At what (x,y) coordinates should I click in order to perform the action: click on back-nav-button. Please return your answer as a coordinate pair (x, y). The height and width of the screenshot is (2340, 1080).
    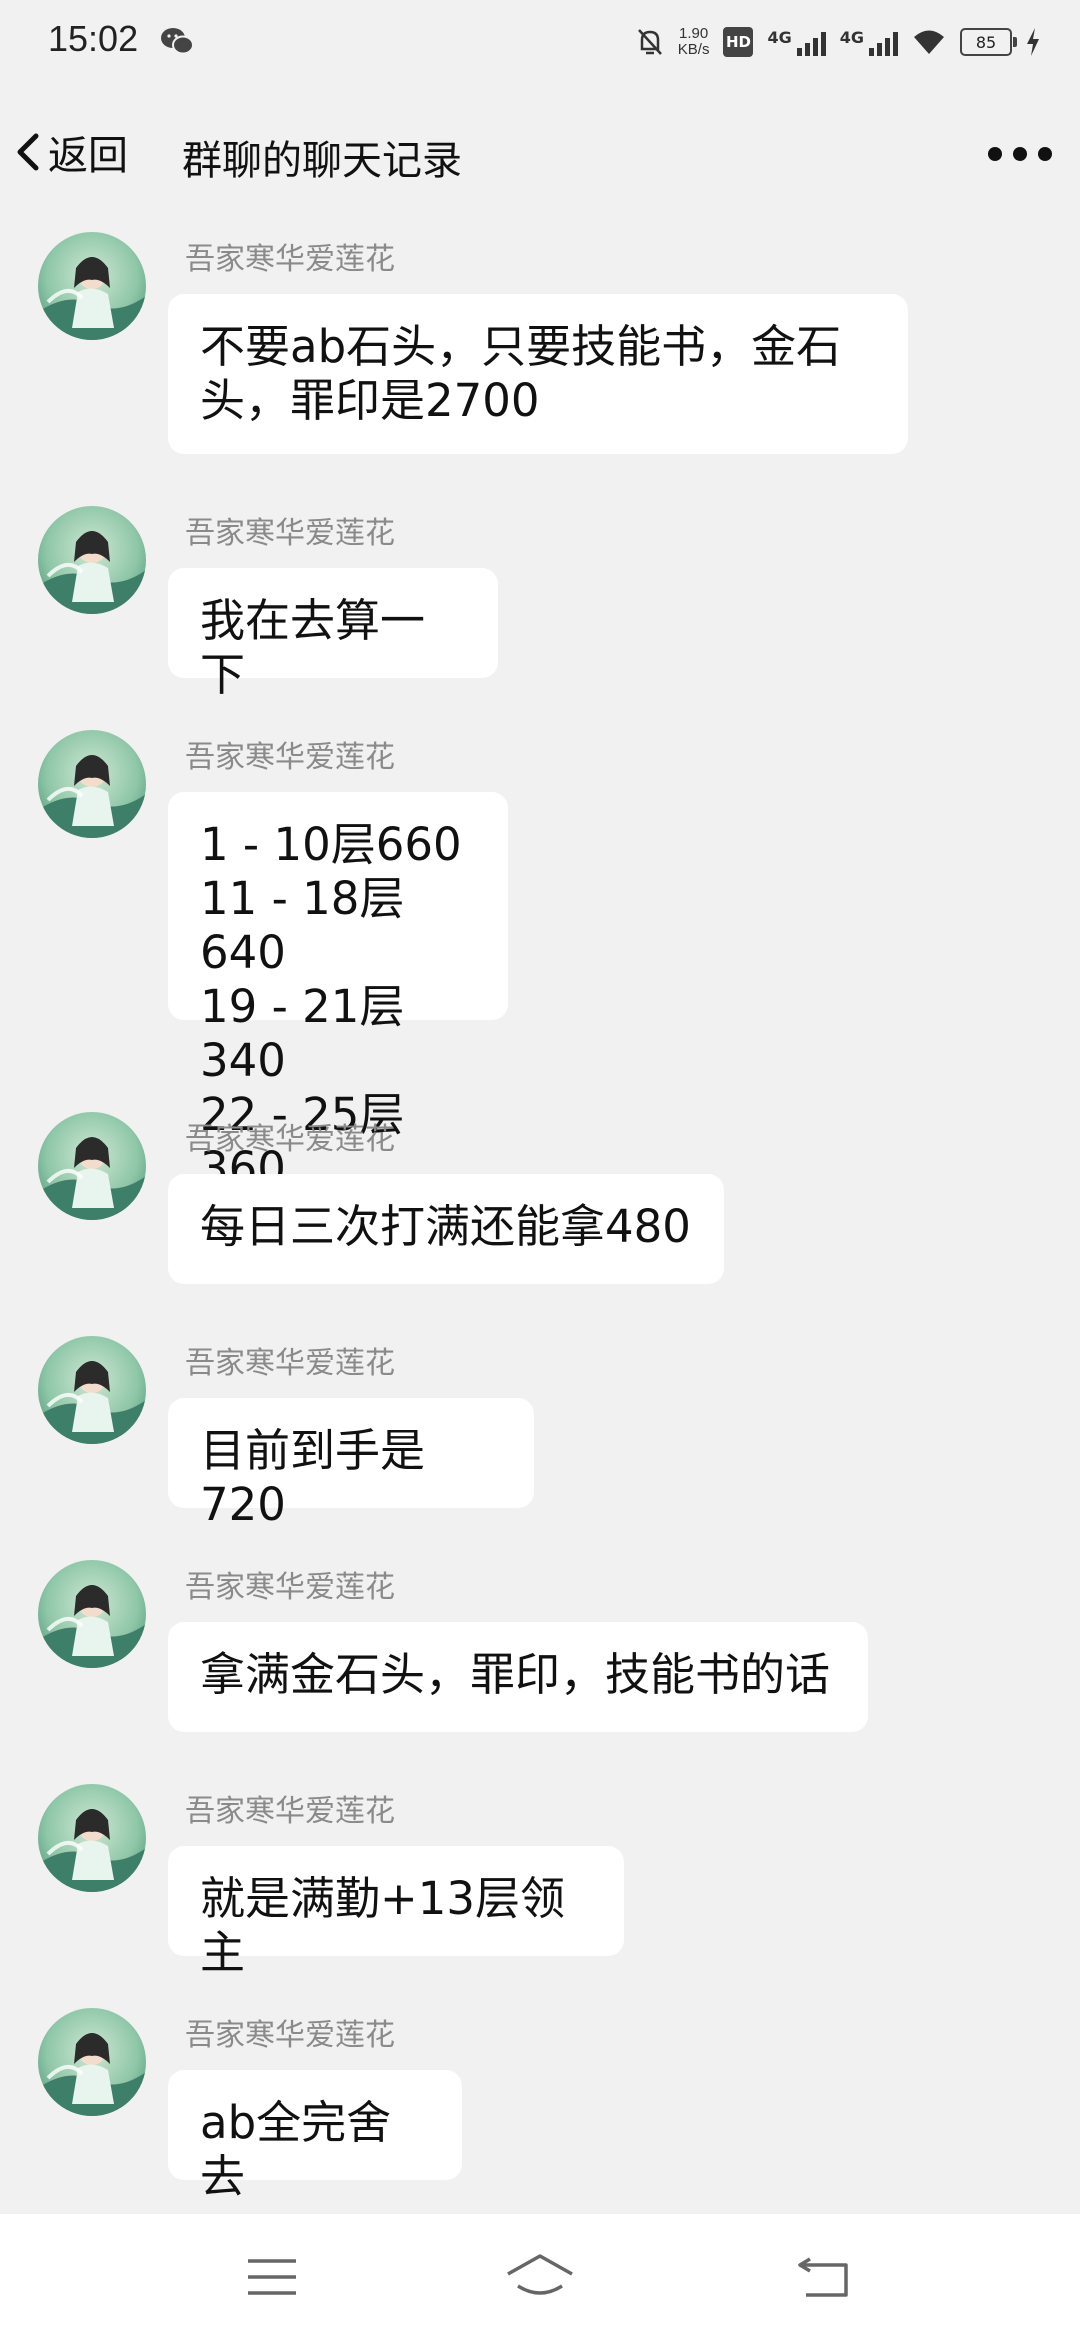
    Looking at the image, I should click on (824, 2277).